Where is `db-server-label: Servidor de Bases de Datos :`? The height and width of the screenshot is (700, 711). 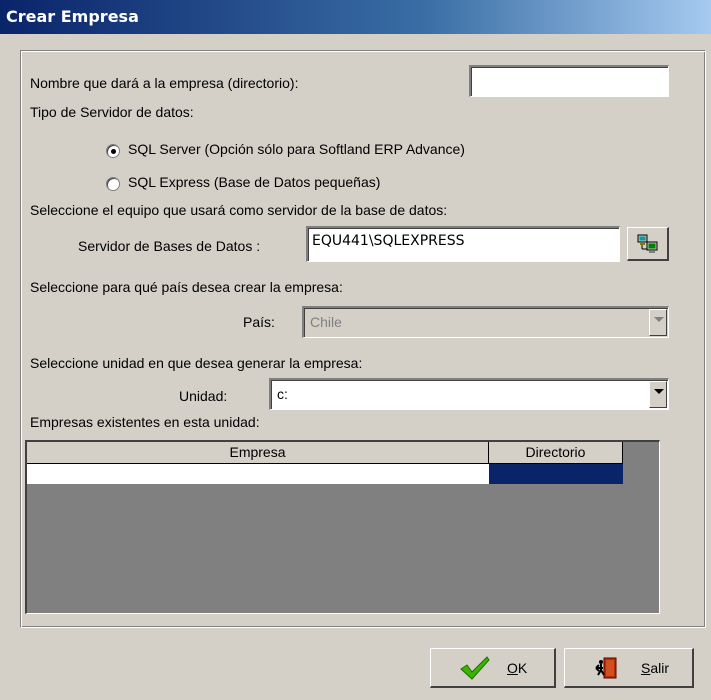
db-server-label: Servidor de Bases de Datos : is located at coordinates (169, 246).